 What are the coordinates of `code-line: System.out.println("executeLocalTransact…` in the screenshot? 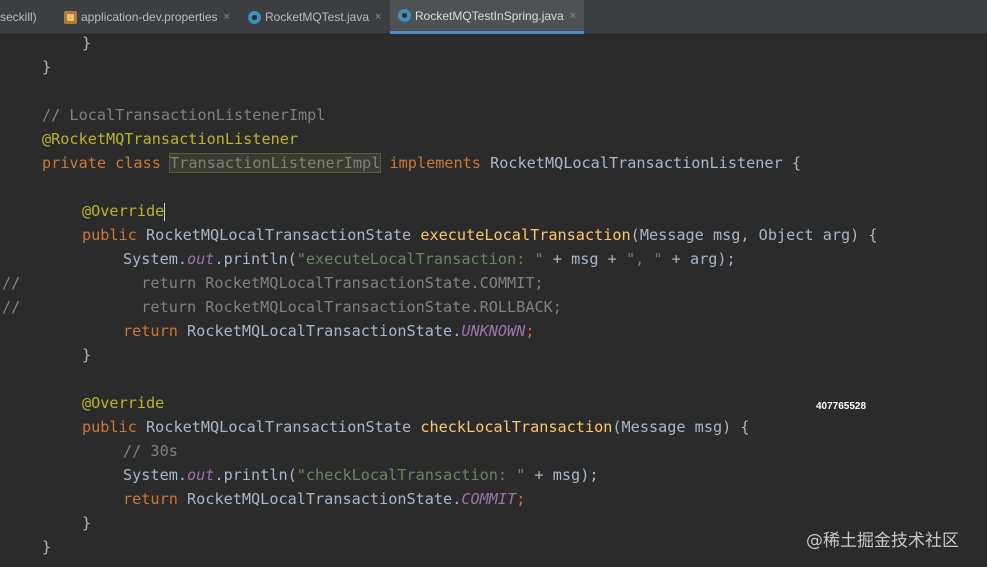 It's located at (429, 259).